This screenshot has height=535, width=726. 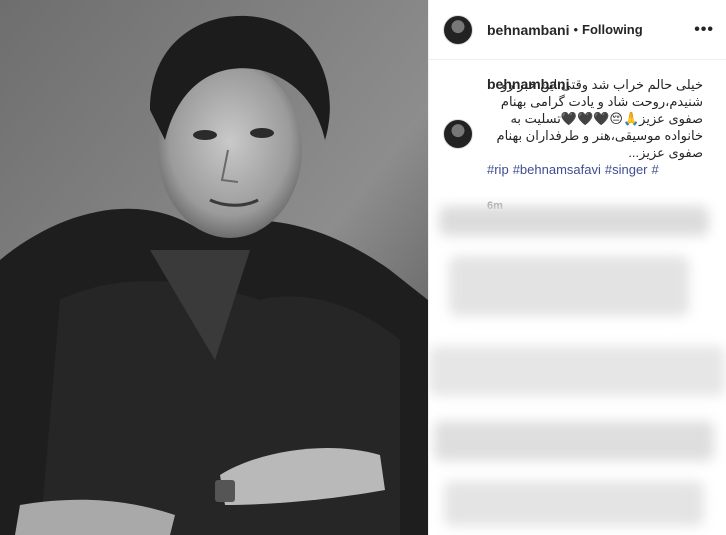 I want to click on hashtag-link: #, so click(x=655, y=169).